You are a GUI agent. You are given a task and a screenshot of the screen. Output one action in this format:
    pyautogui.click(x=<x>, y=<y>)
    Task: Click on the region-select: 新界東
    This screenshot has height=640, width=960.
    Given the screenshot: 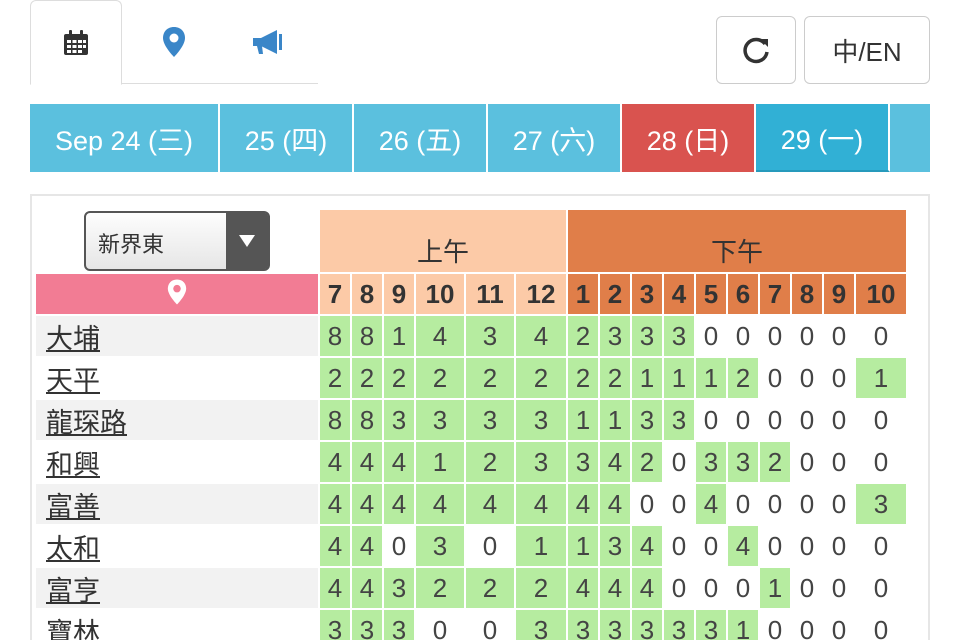 What is the action you would take?
    pyautogui.click(x=177, y=241)
    